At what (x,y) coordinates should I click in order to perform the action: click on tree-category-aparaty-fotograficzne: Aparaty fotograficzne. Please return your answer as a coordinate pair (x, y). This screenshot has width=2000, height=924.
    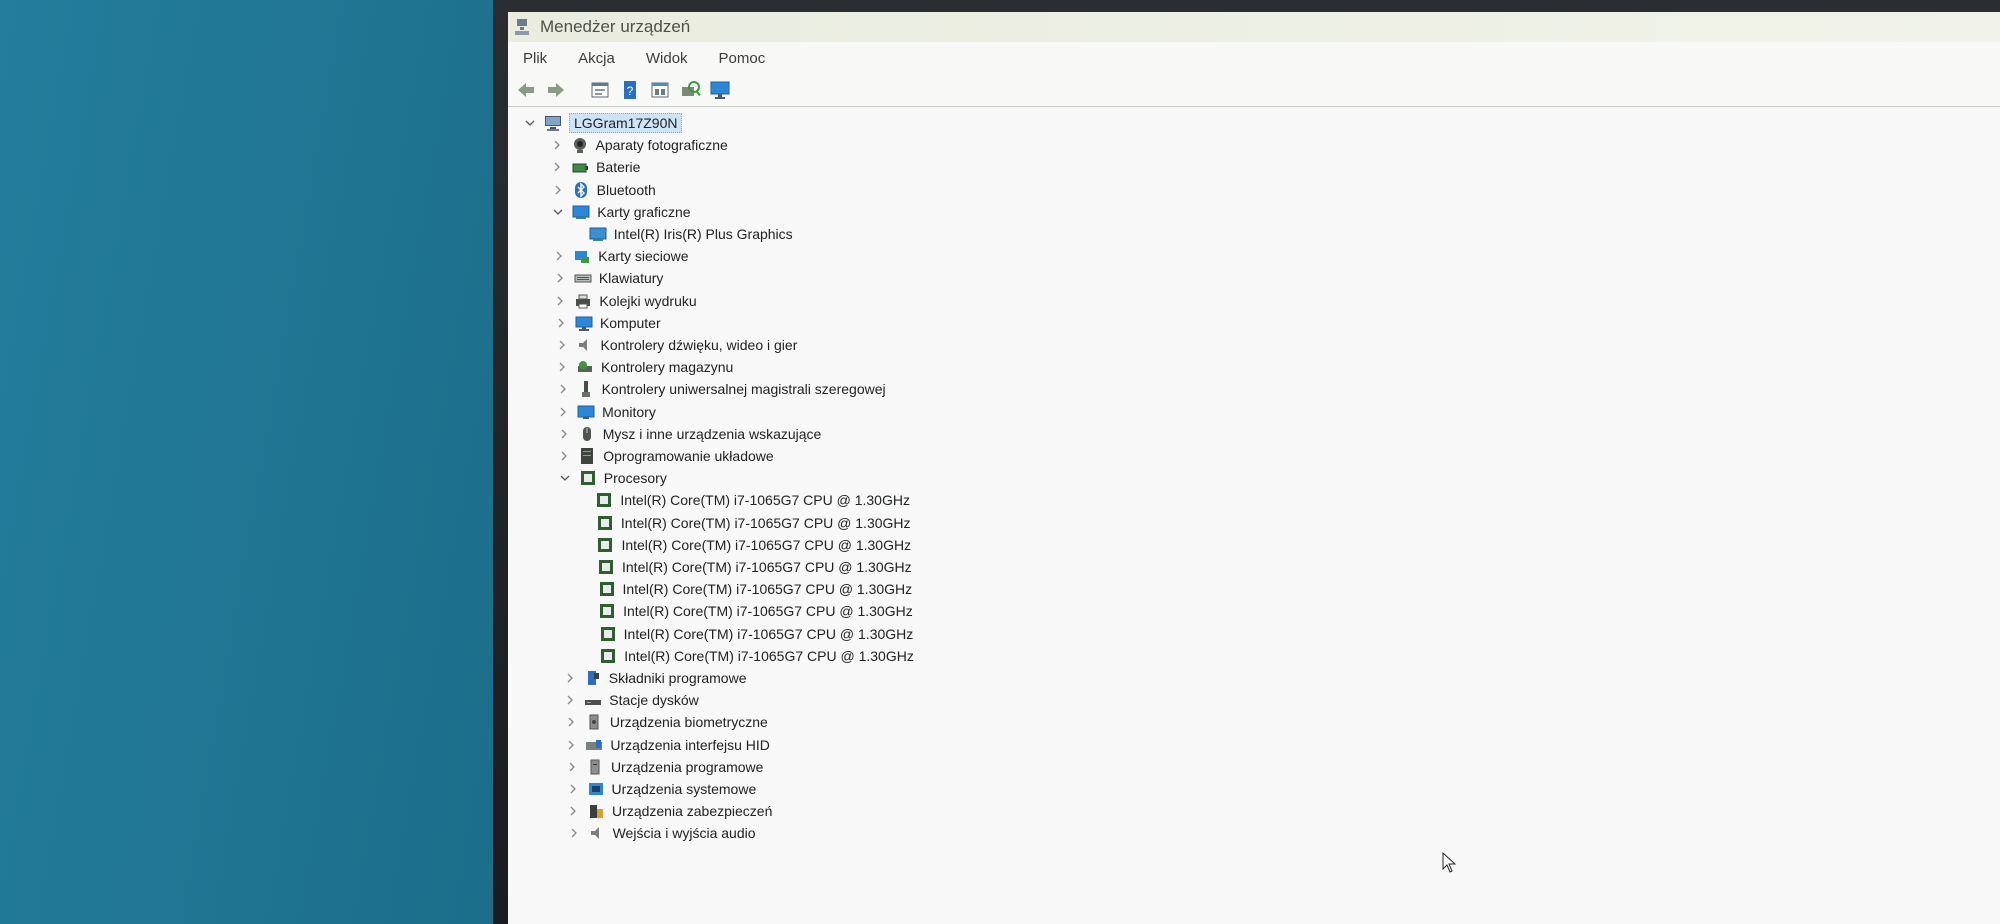
    Looking at the image, I should click on (639, 145).